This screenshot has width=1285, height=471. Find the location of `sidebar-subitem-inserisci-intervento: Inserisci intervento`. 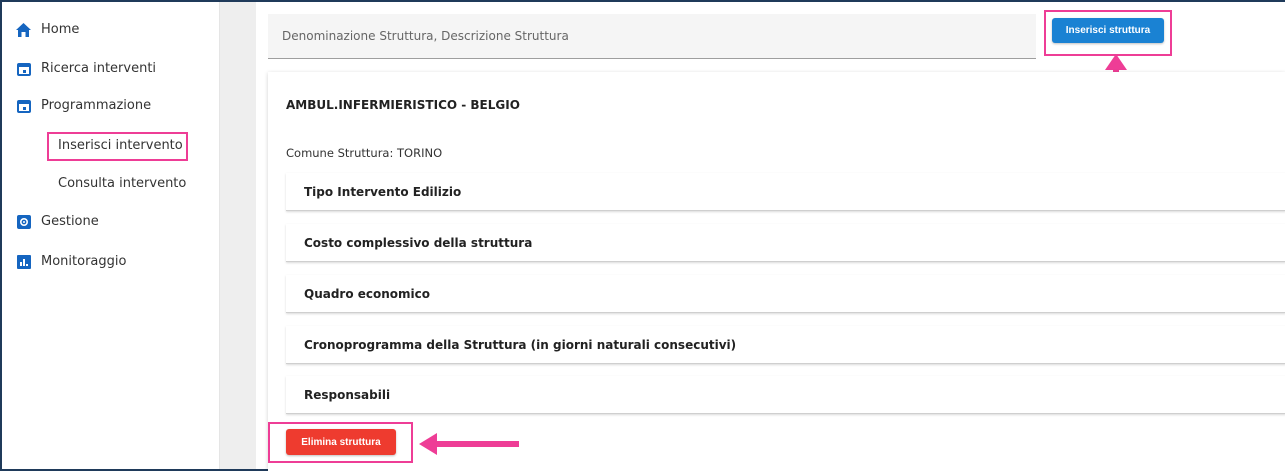

sidebar-subitem-inserisci-intervento: Inserisci intervento is located at coordinates (120, 145).